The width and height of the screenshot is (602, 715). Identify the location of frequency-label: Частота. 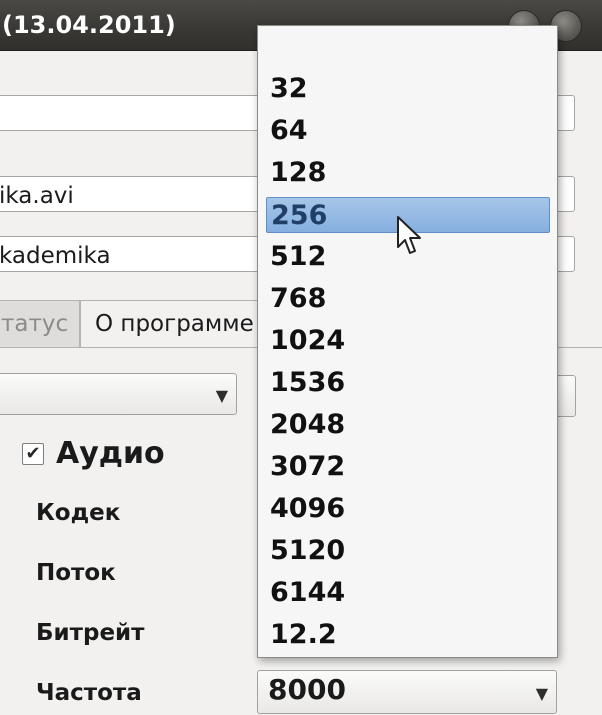
(89, 693).